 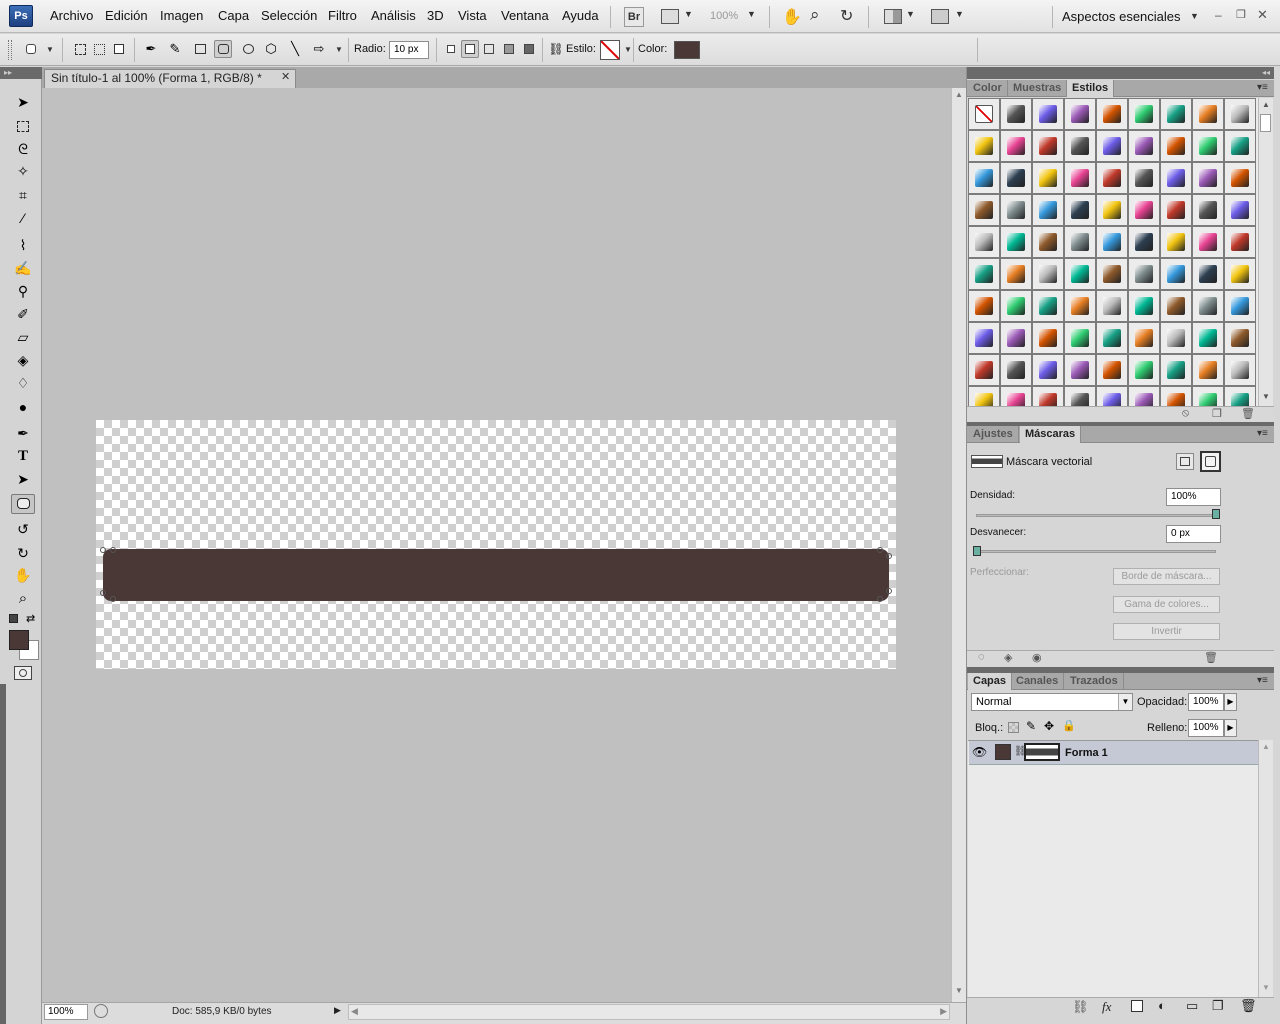 What do you see at coordinates (23, 504) in the screenshot?
I see `shape-tool-icon` at bounding box center [23, 504].